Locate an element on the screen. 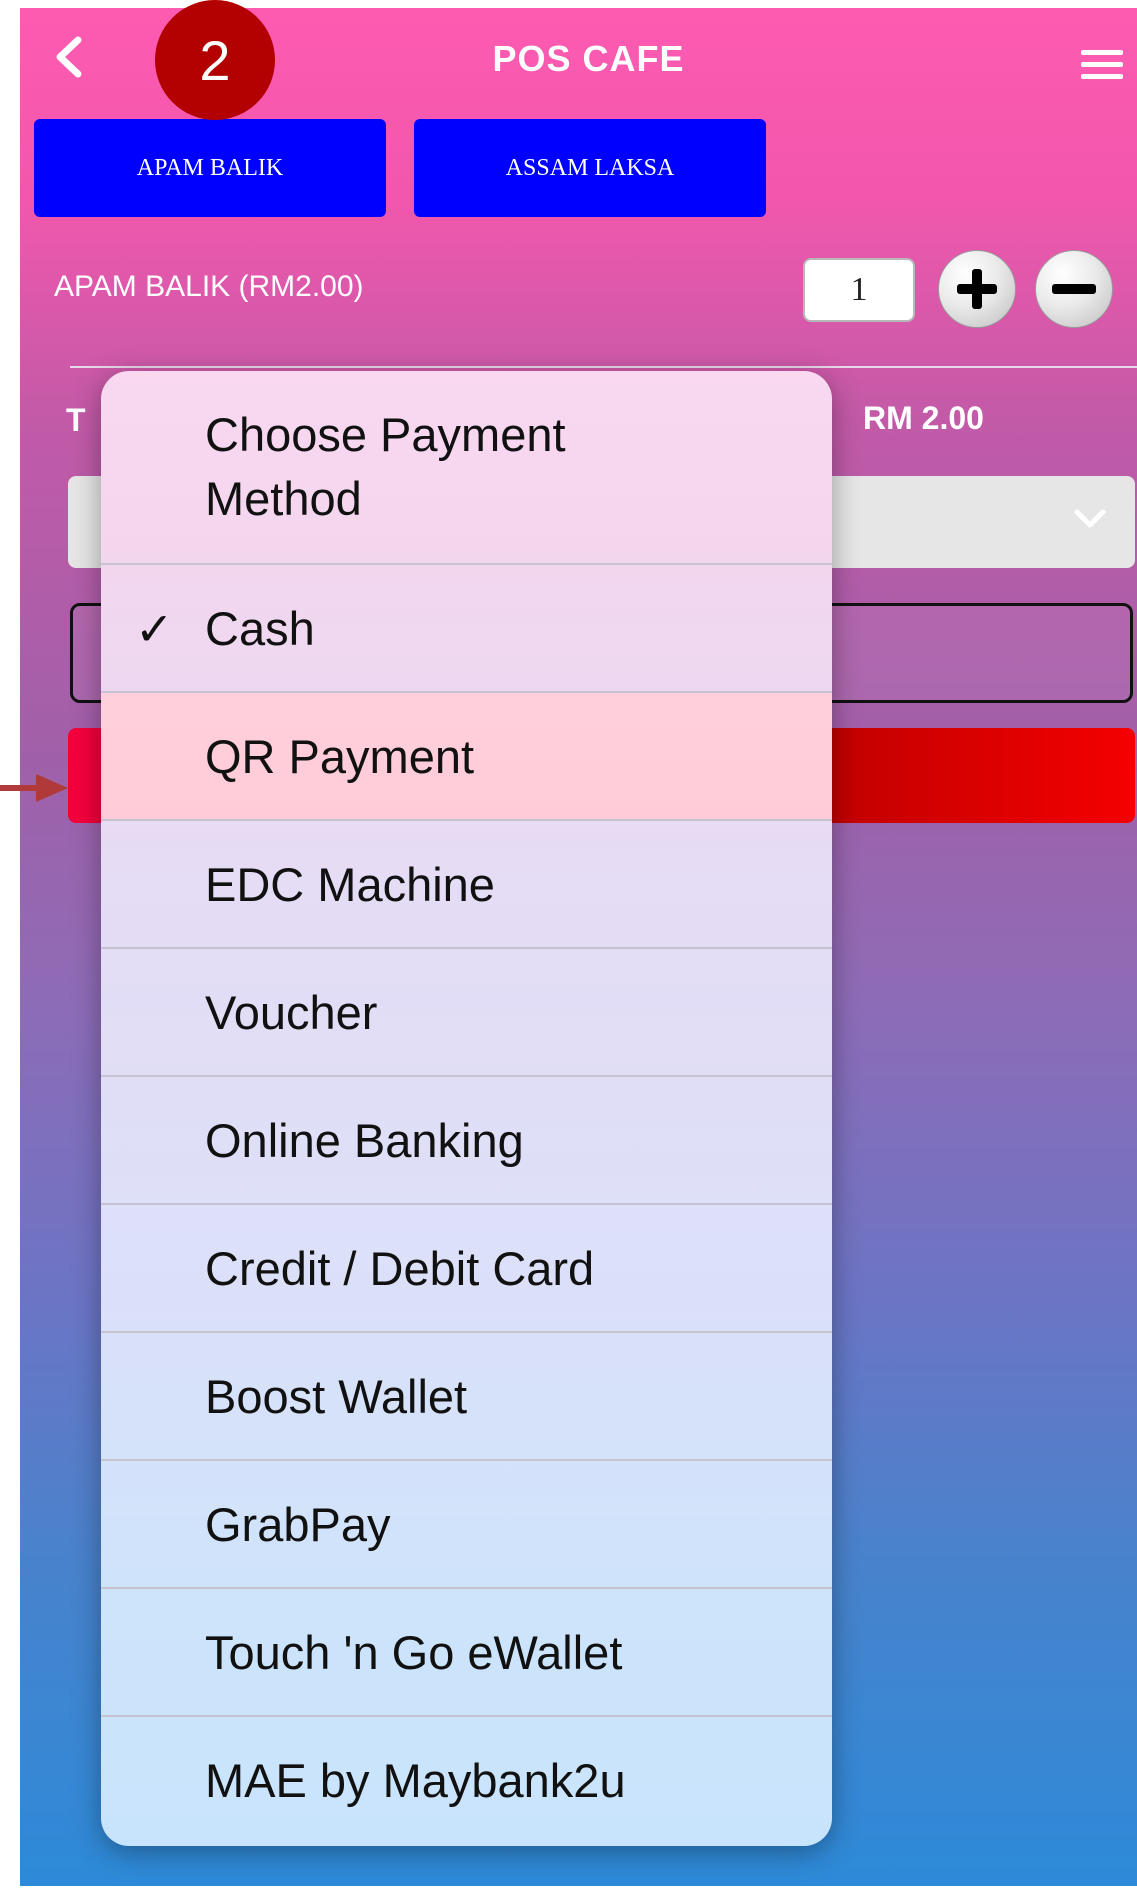 The image size is (1137, 1893). payment-option-edc-machine: EDC Machine is located at coordinates (466, 885).